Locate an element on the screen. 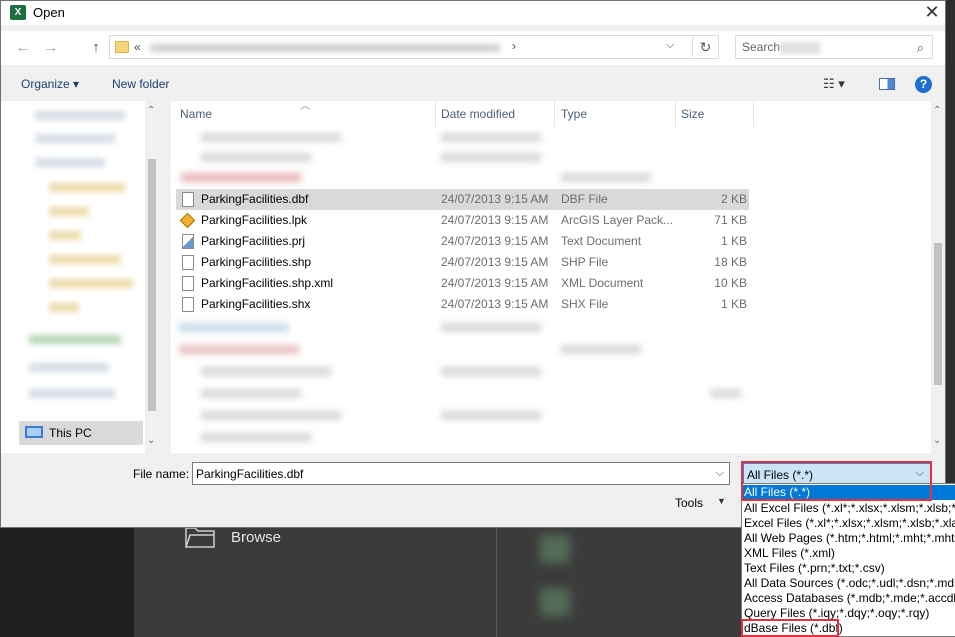 The height and width of the screenshot is (637, 955). file-name: ParkingFacilities.shp is located at coordinates (256, 262).